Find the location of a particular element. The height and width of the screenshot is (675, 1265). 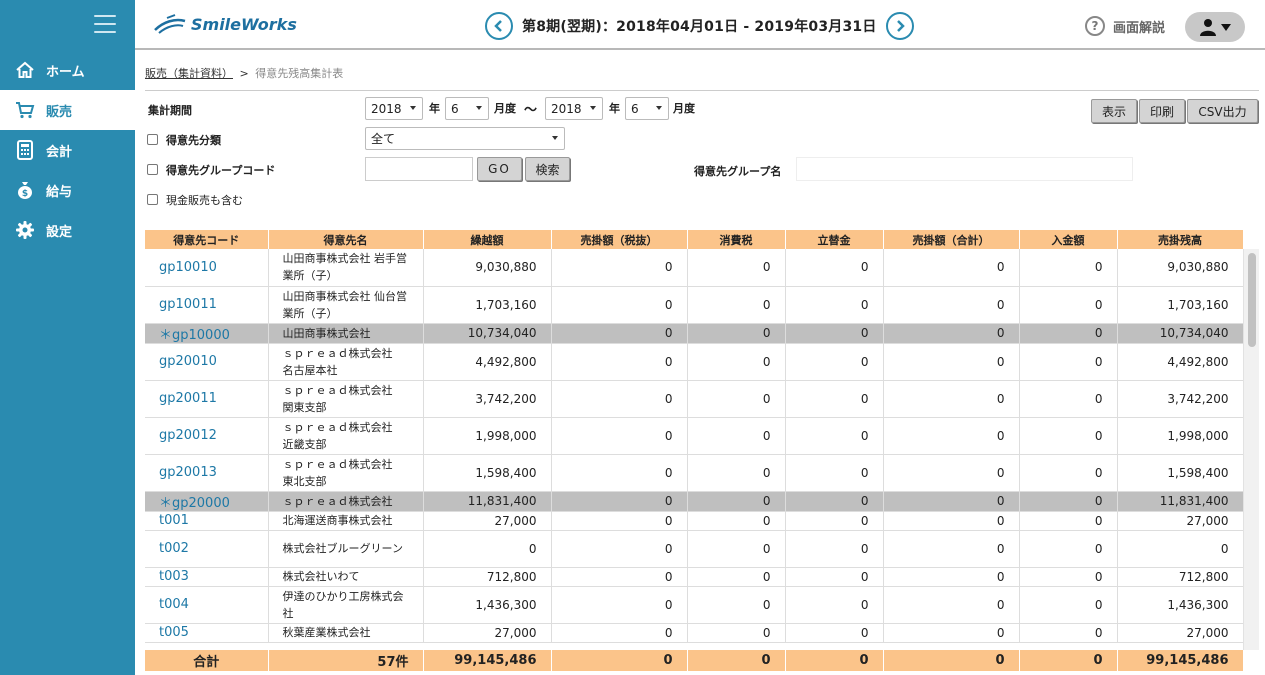

print-button: 印刷 is located at coordinates (1162, 111).